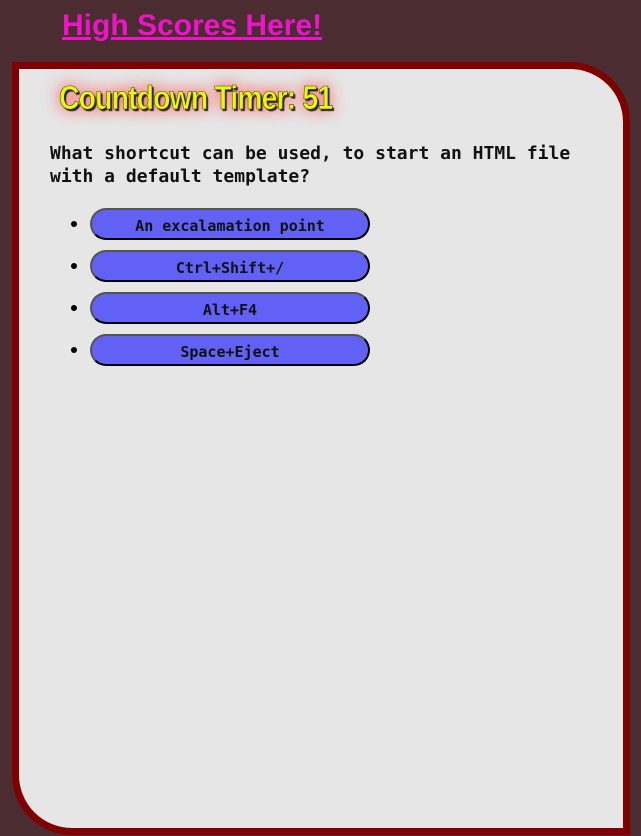 This screenshot has height=836, width=641. I want to click on answer-button-4: Space+Eject, so click(230, 350).